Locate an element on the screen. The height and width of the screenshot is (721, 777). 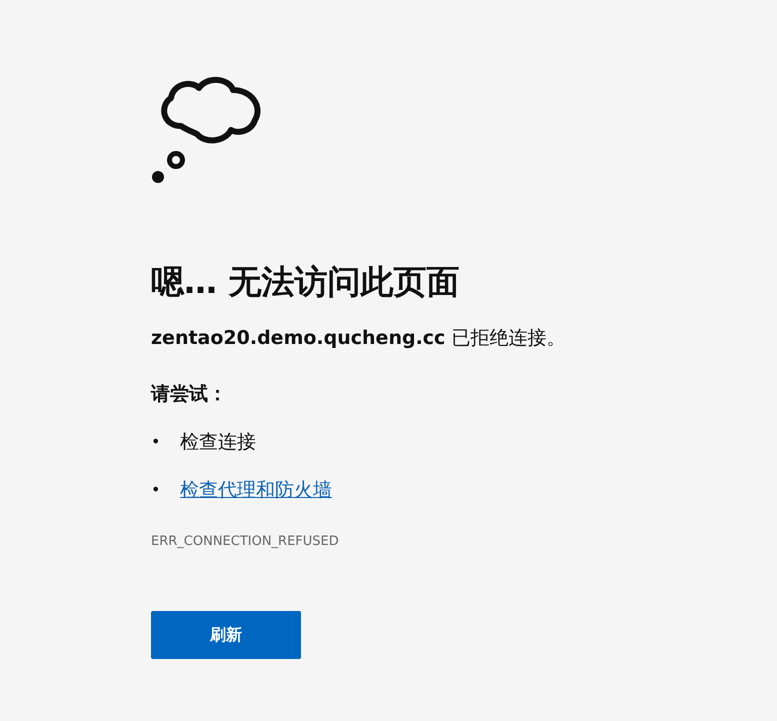
error-message: zentao20.demo.qucheng.cc 已拒绝连接。 is located at coordinates (358, 338).